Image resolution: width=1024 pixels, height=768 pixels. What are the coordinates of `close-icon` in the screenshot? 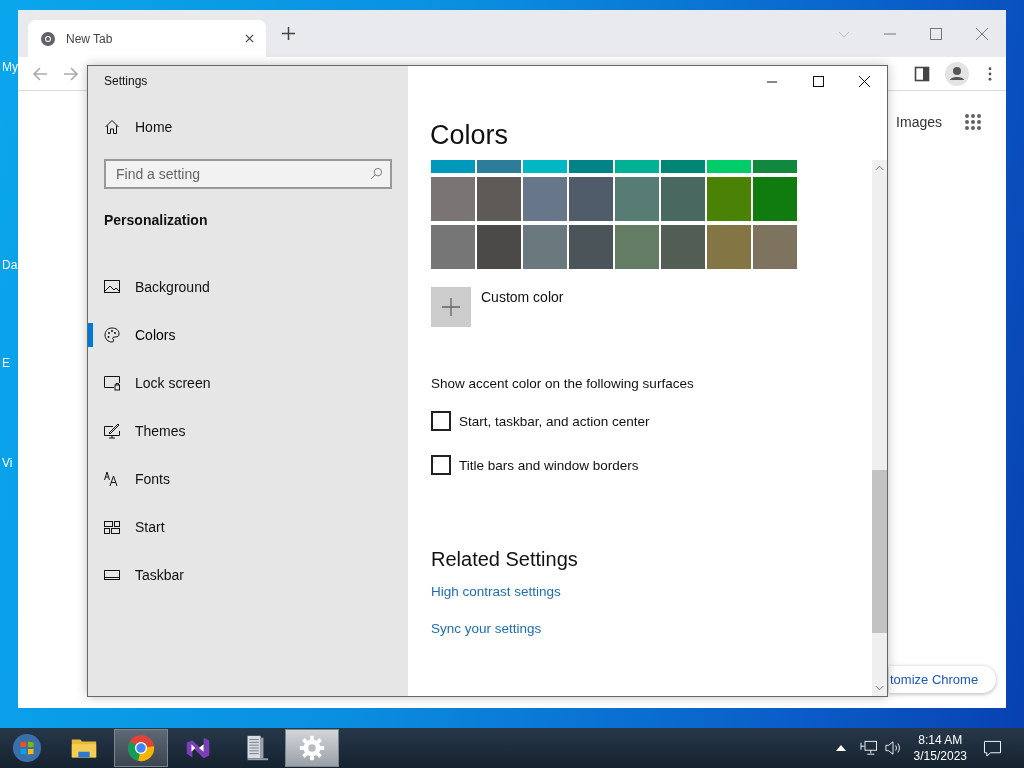 It's located at (982, 33).